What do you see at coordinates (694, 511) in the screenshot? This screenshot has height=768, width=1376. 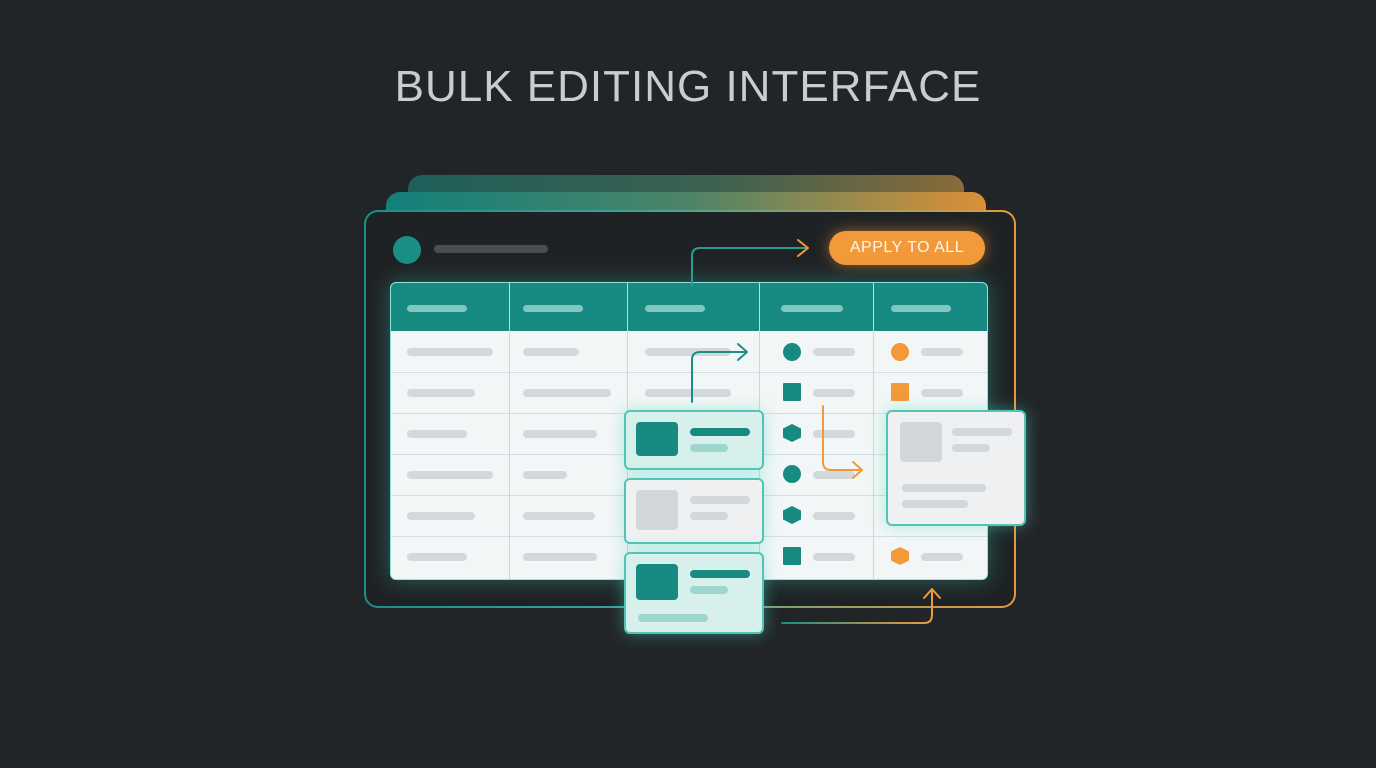 I see `unselected-card` at bounding box center [694, 511].